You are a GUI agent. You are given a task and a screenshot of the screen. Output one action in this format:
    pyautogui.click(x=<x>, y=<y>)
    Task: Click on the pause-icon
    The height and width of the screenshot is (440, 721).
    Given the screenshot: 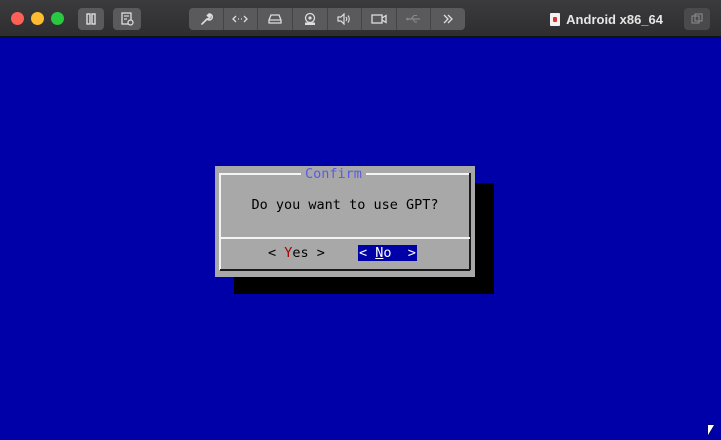 What is the action you would take?
    pyautogui.click(x=91, y=19)
    